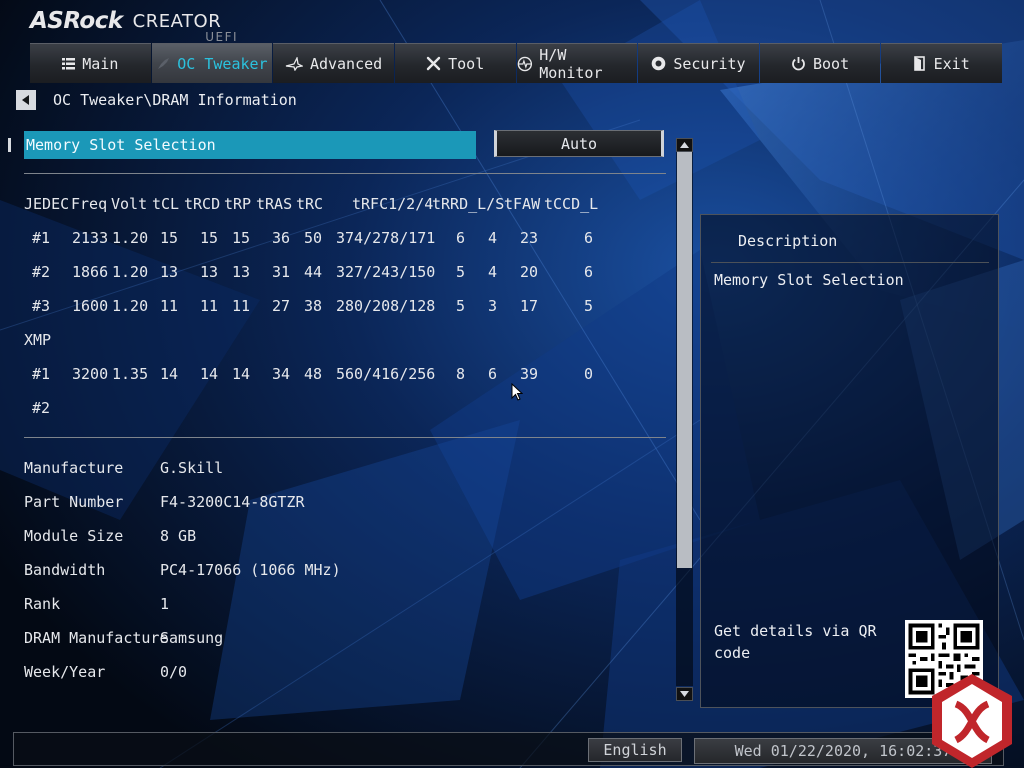 This screenshot has height=768, width=1024. I want to click on tfaw-value: 20, so click(529, 272).